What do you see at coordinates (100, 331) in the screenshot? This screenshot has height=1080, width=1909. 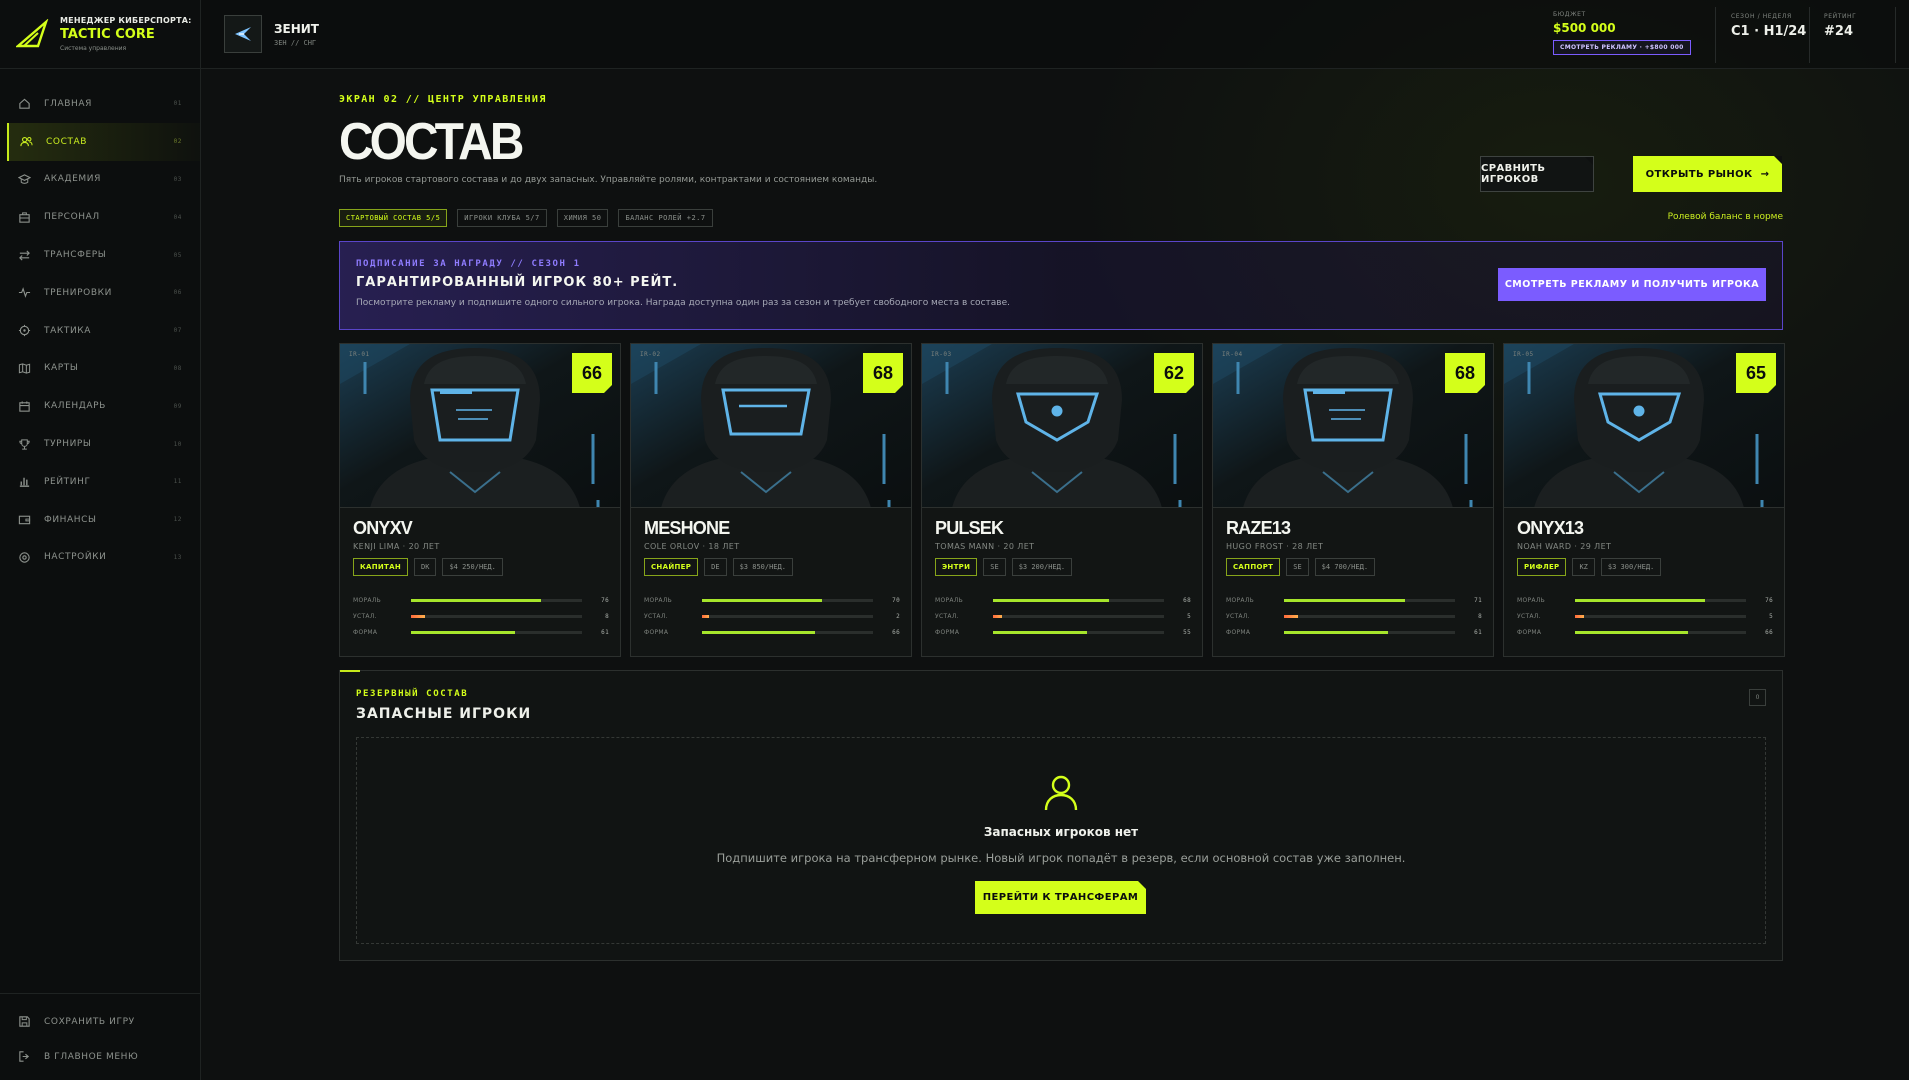 I see `sidebar-item-crosshair: ТАКТИКА 07` at bounding box center [100, 331].